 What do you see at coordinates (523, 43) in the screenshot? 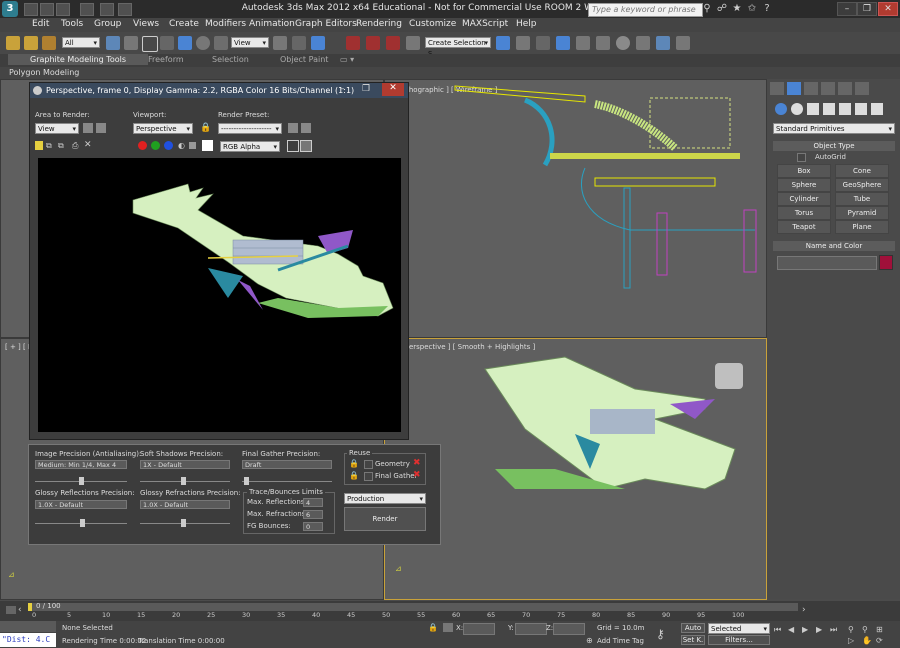
I see `align-icon` at bounding box center [523, 43].